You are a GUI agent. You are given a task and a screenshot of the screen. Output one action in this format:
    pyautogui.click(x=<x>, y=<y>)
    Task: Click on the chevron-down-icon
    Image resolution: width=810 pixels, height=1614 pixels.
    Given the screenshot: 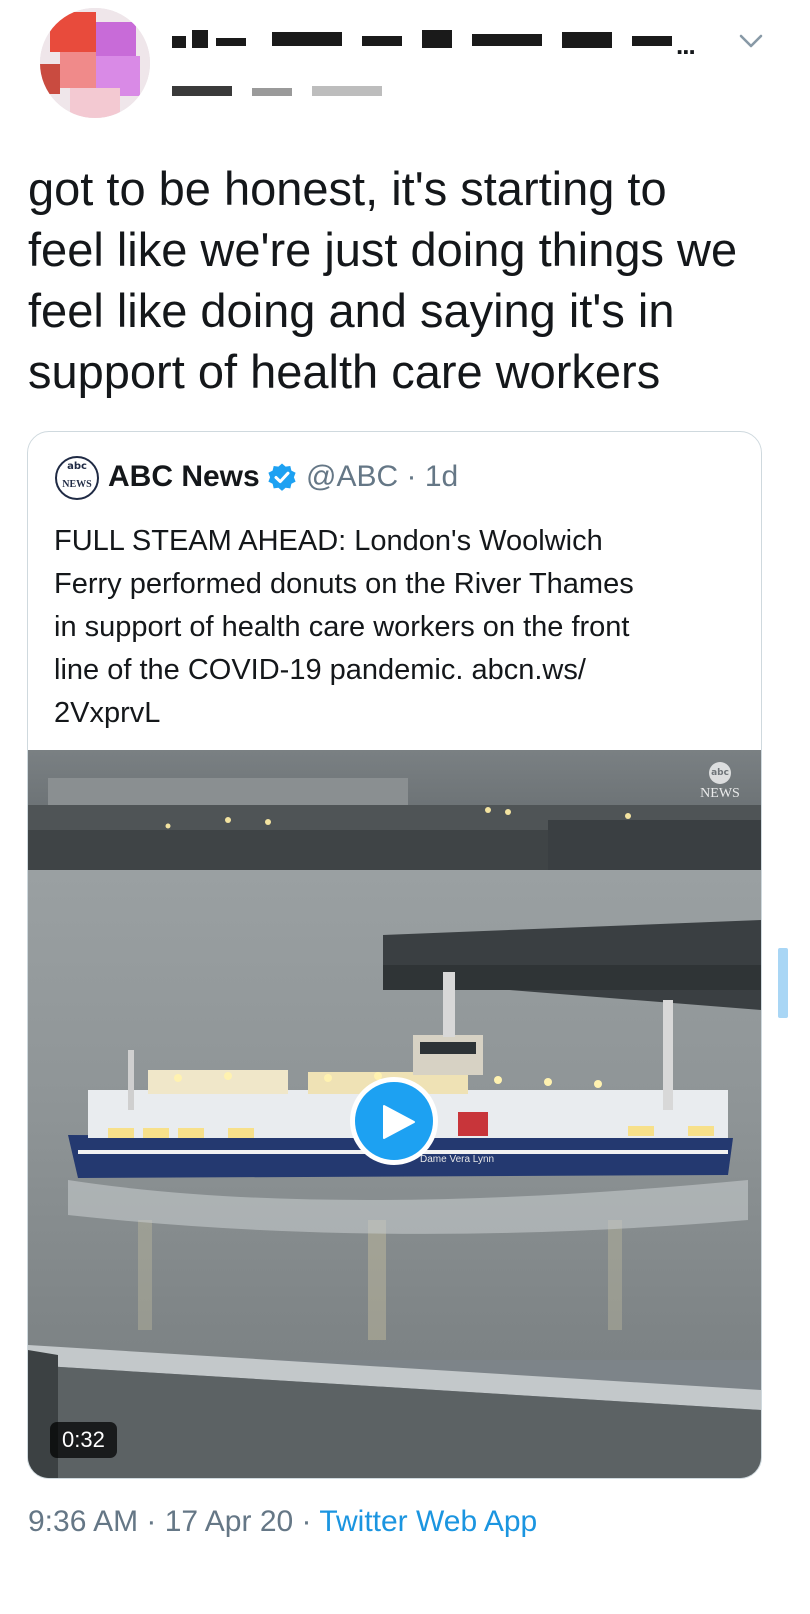 What is the action you would take?
    pyautogui.click(x=751, y=41)
    